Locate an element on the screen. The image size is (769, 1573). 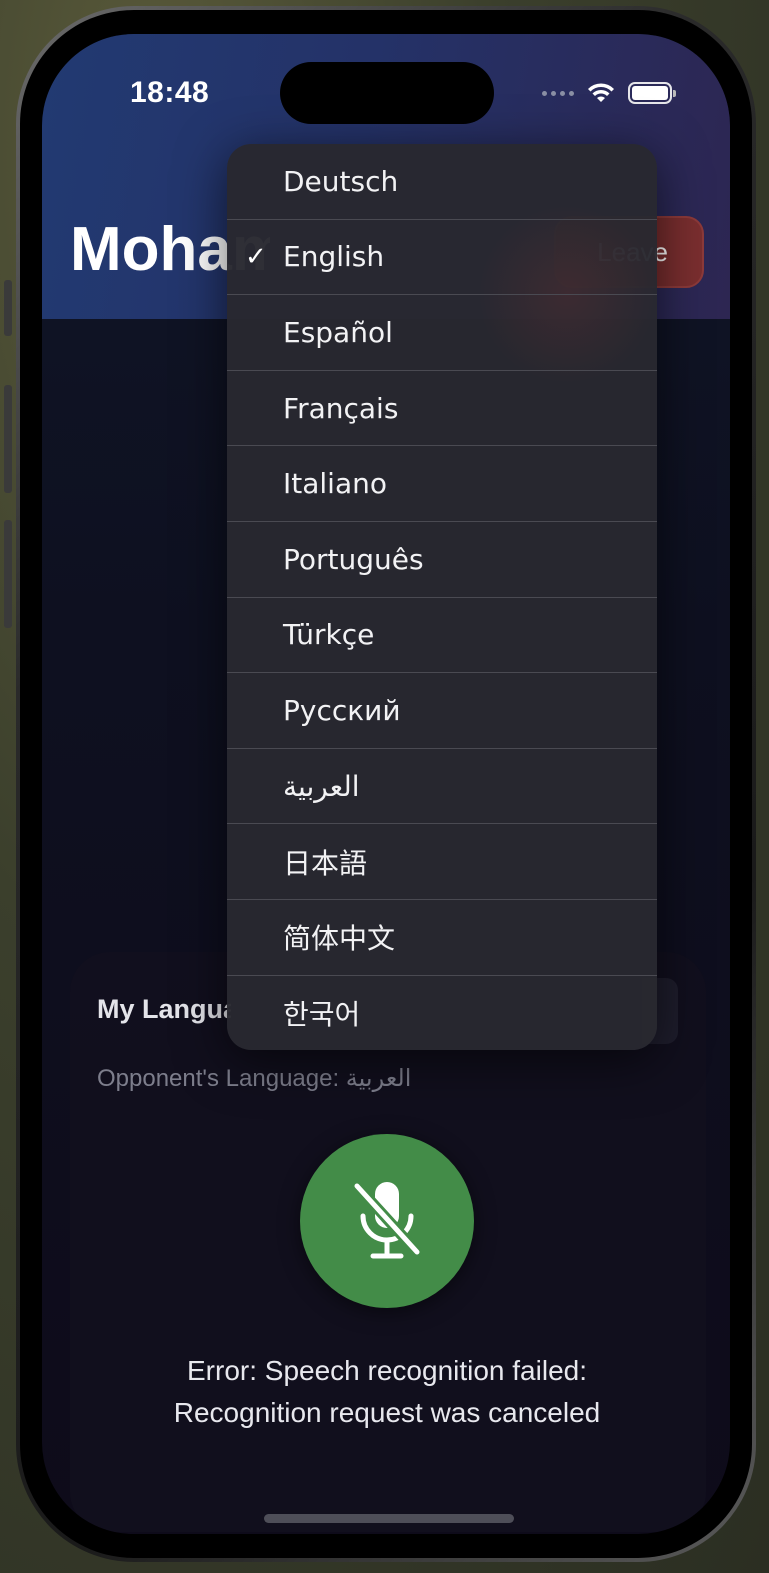
mic-button is located at coordinates (387, 1221).